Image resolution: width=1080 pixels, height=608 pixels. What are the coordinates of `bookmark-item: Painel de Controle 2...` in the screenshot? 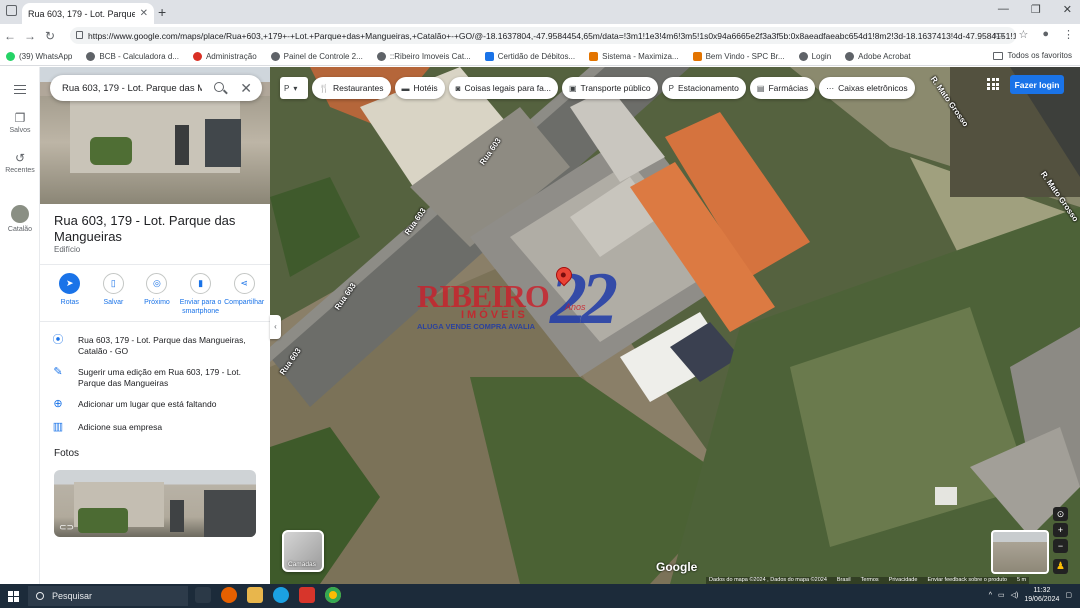 It's located at (316, 56).